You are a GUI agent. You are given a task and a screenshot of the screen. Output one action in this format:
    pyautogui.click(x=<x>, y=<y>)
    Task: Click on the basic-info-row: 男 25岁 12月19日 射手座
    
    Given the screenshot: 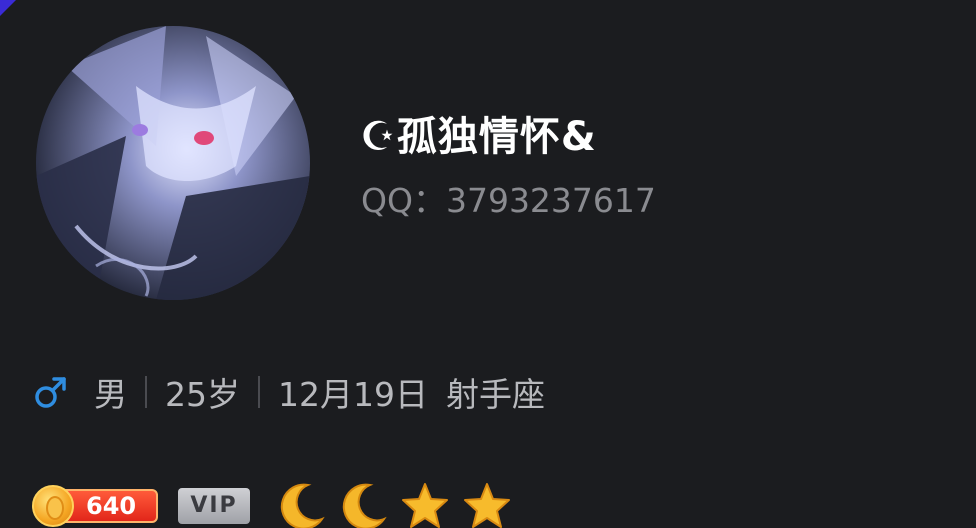 What is the action you would take?
    pyautogui.click(x=289, y=392)
    